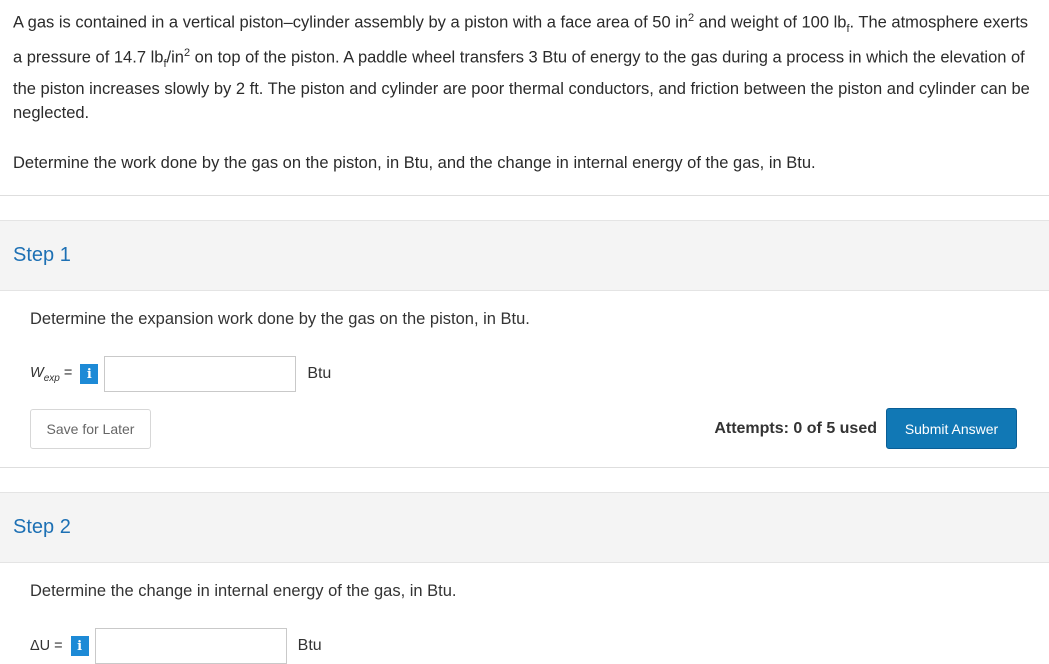  What do you see at coordinates (51, 378) in the screenshot?
I see `var-sub: exp` at bounding box center [51, 378].